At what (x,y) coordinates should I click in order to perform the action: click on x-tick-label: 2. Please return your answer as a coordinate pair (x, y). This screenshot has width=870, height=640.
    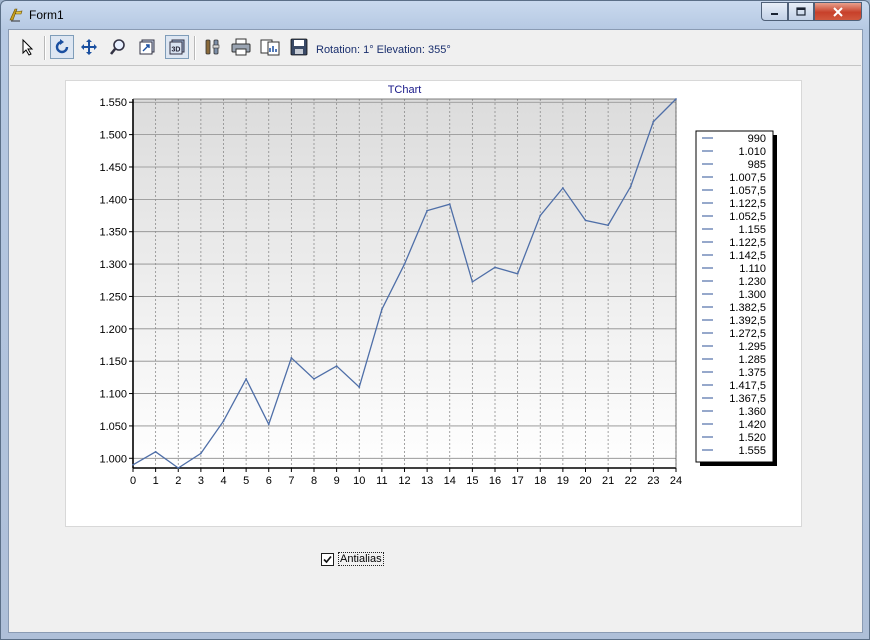
    Looking at the image, I should click on (178, 481).